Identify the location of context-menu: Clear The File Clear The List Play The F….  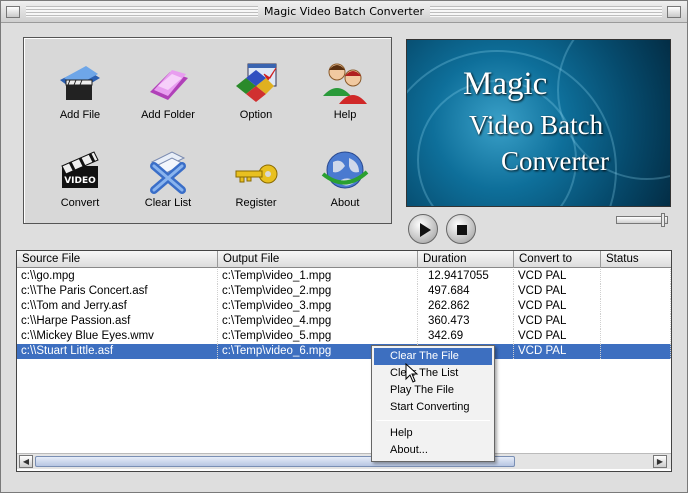
(433, 403).